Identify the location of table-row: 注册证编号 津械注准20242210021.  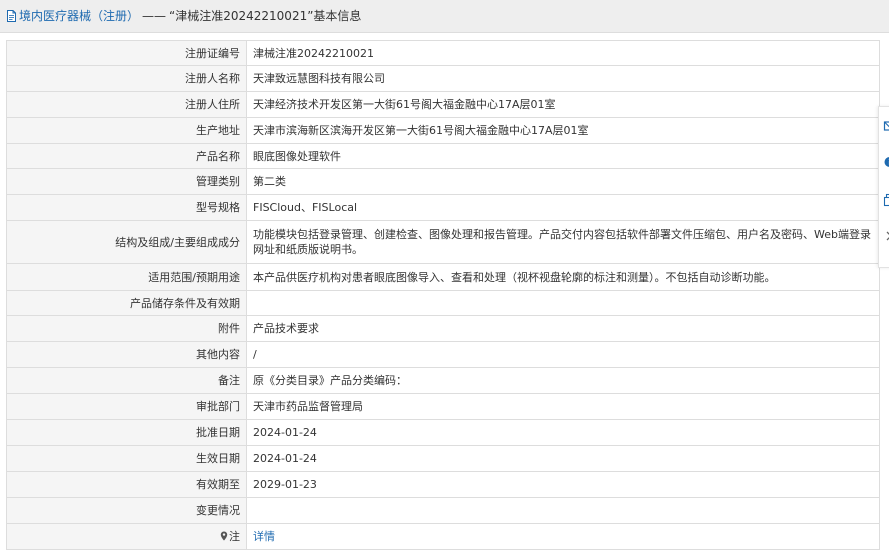
(443, 53).